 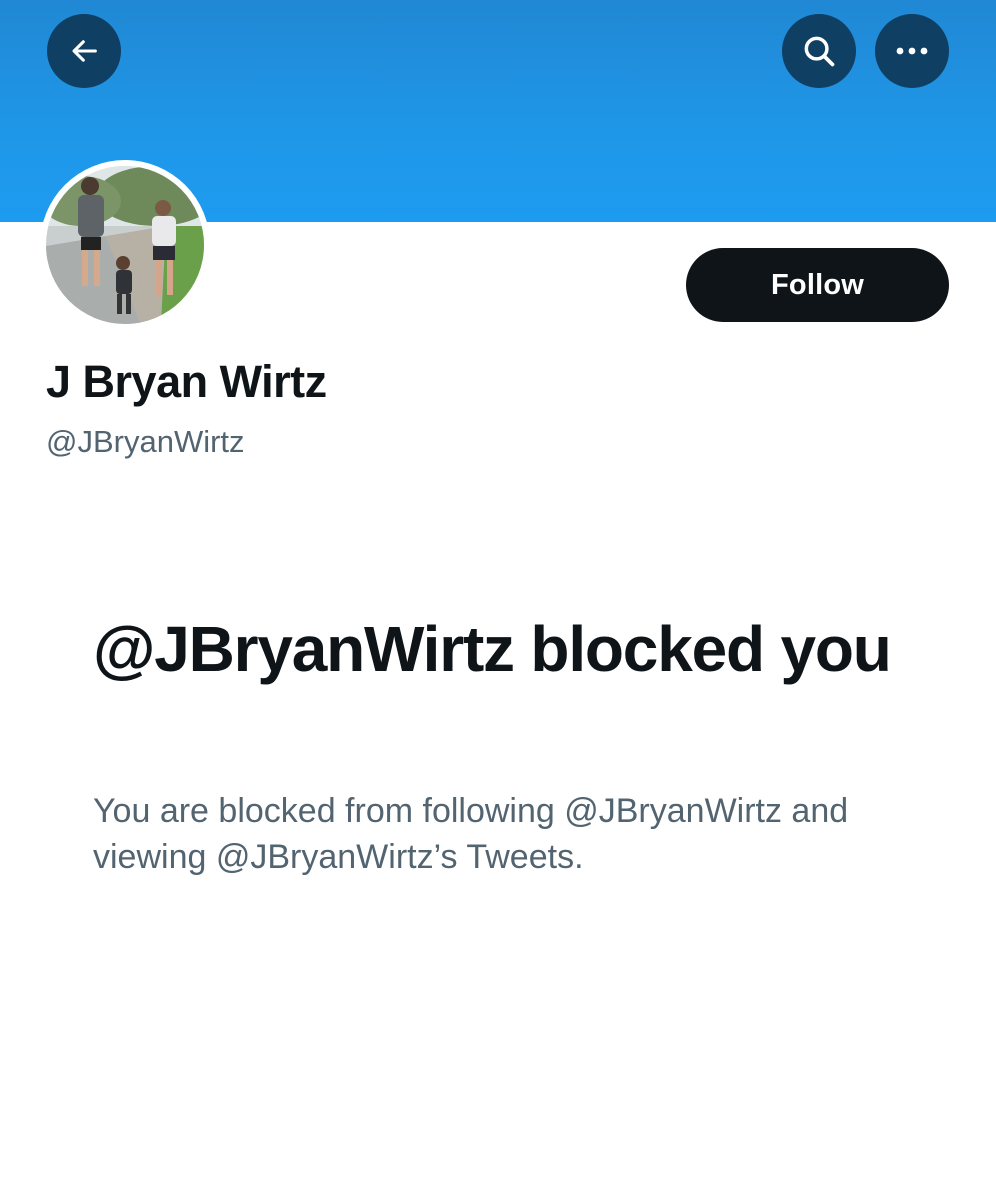 I want to click on more-options-button, so click(x=912, y=51).